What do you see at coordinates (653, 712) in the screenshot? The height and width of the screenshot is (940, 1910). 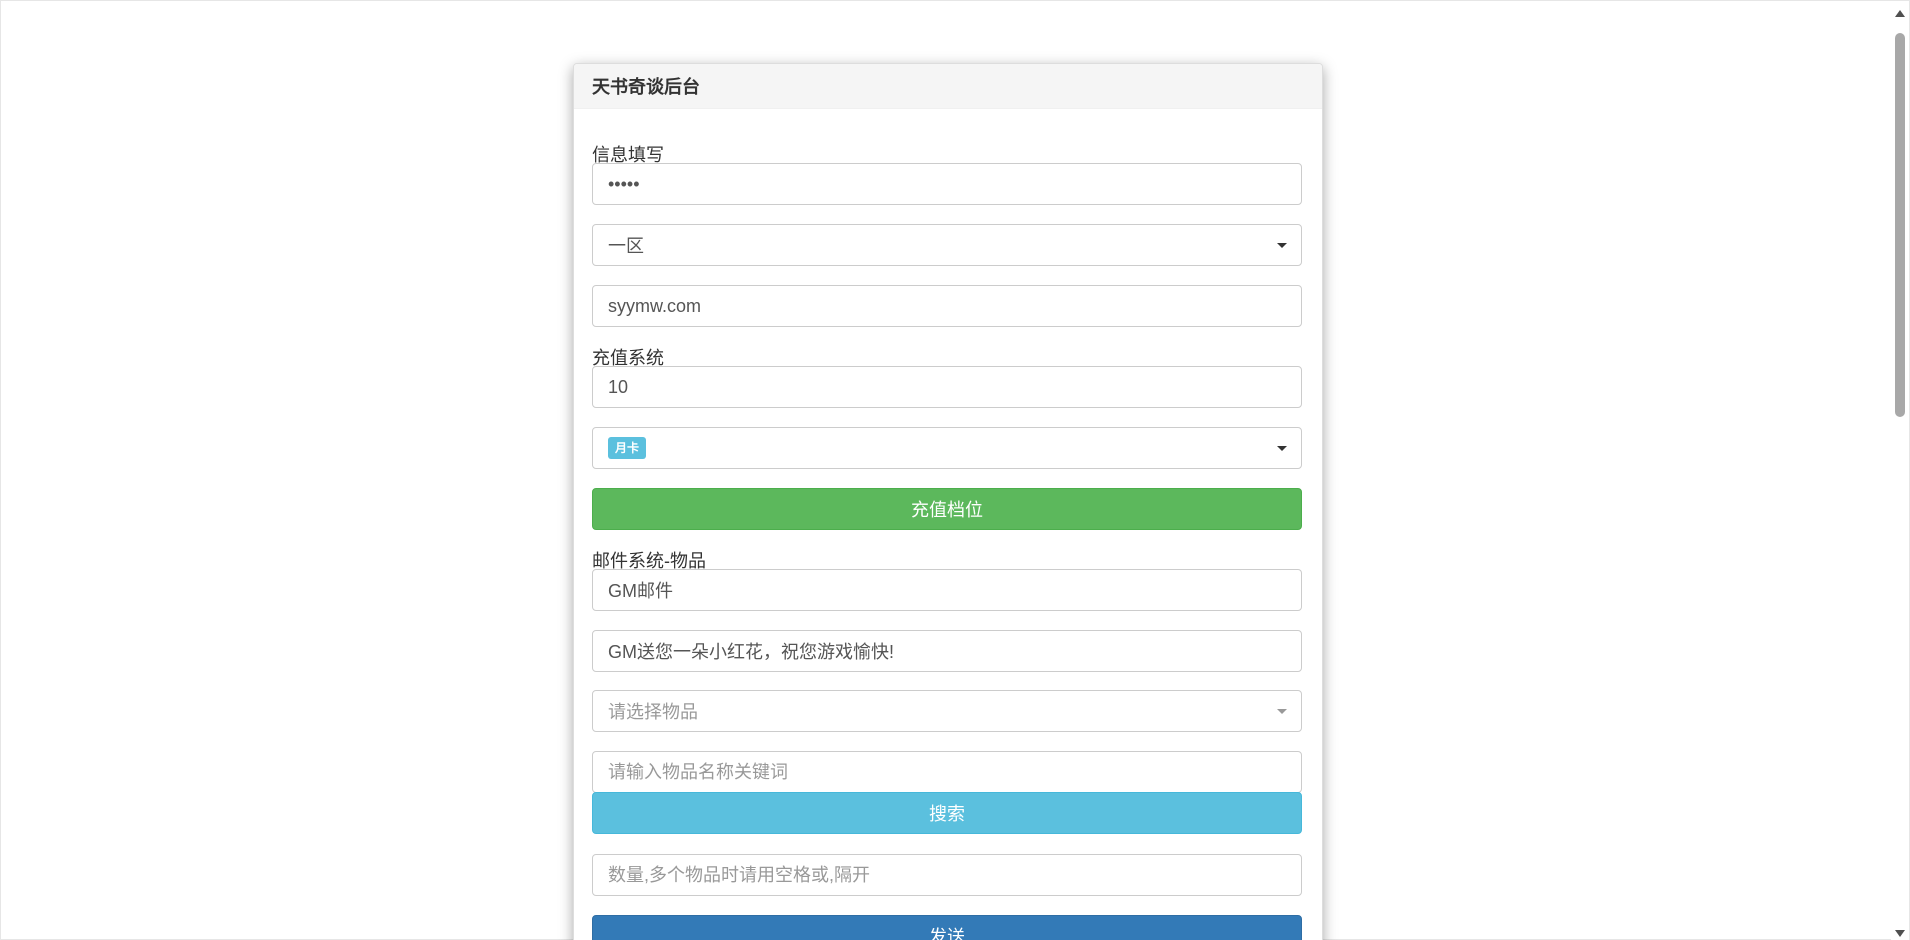 I see `item-select-placeholder: 请选择物品` at bounding box center [653, 712].